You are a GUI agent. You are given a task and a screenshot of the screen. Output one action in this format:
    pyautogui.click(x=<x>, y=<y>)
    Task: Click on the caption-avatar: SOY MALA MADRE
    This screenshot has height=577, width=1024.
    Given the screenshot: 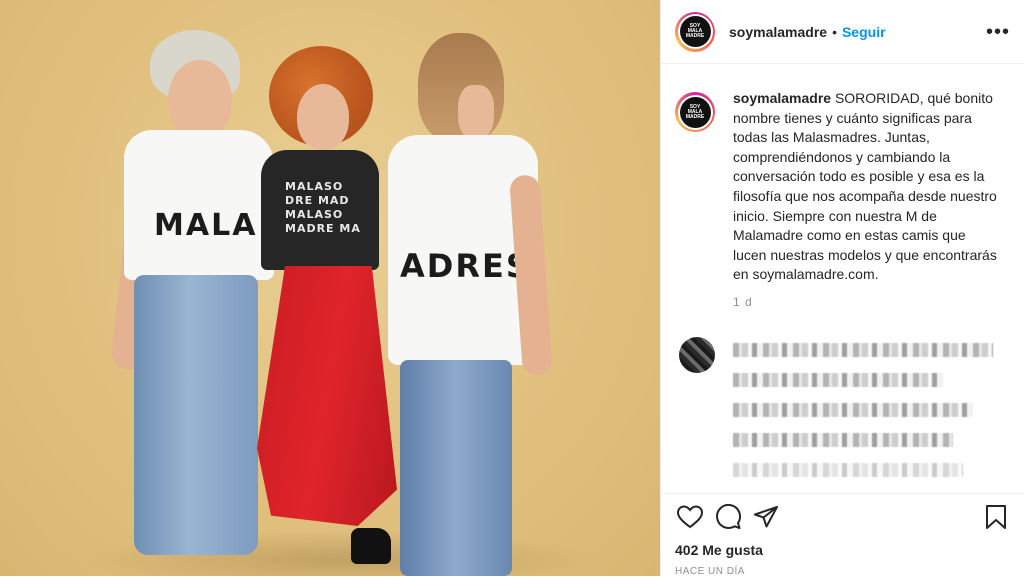 What is the action you would take?
    pyautogui.click(x=695, y=112)
    